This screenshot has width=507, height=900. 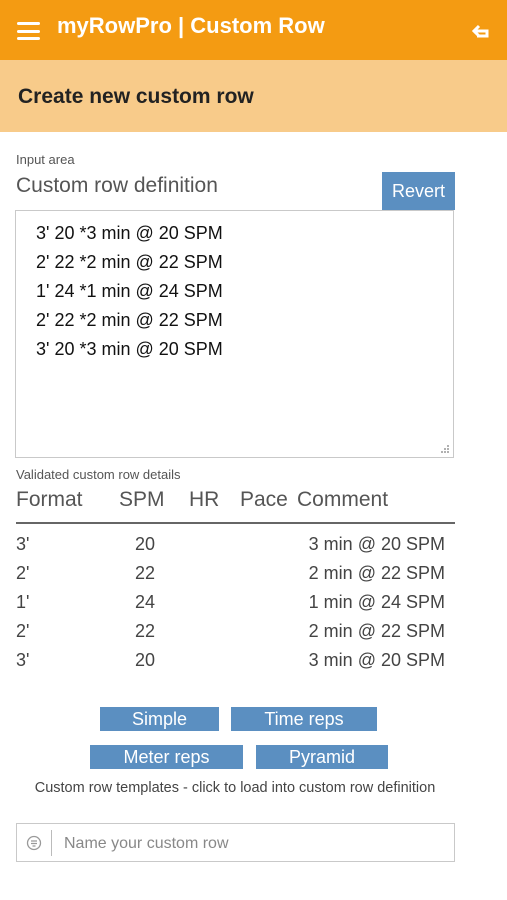 I want to click on column-header-hr: HR, so click(x=204, y=499).